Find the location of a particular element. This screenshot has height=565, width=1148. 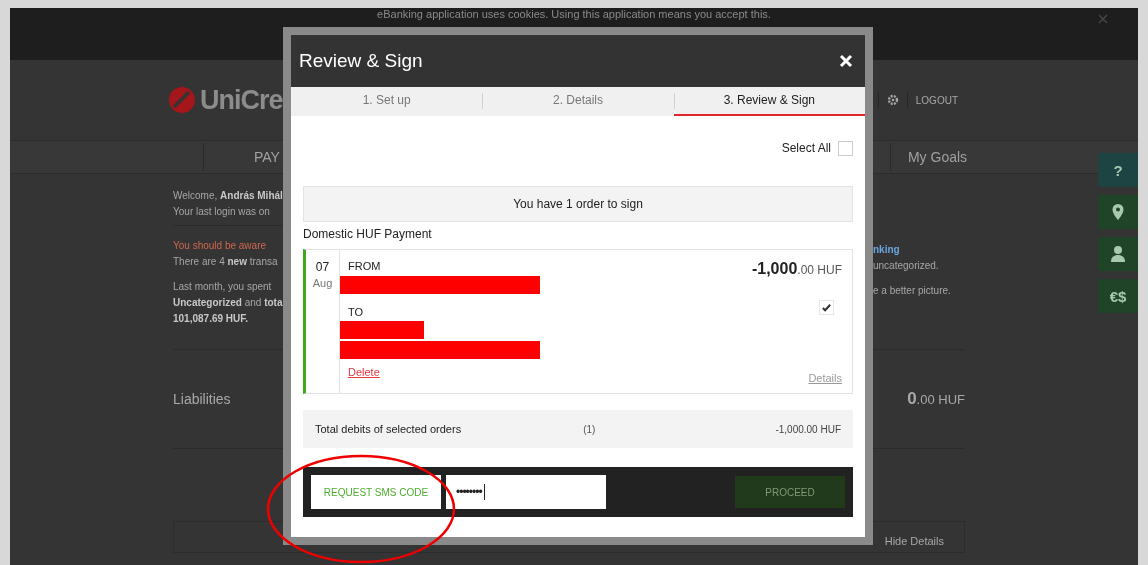

info-text: Your last login was on is located at coordinates (222, 212).